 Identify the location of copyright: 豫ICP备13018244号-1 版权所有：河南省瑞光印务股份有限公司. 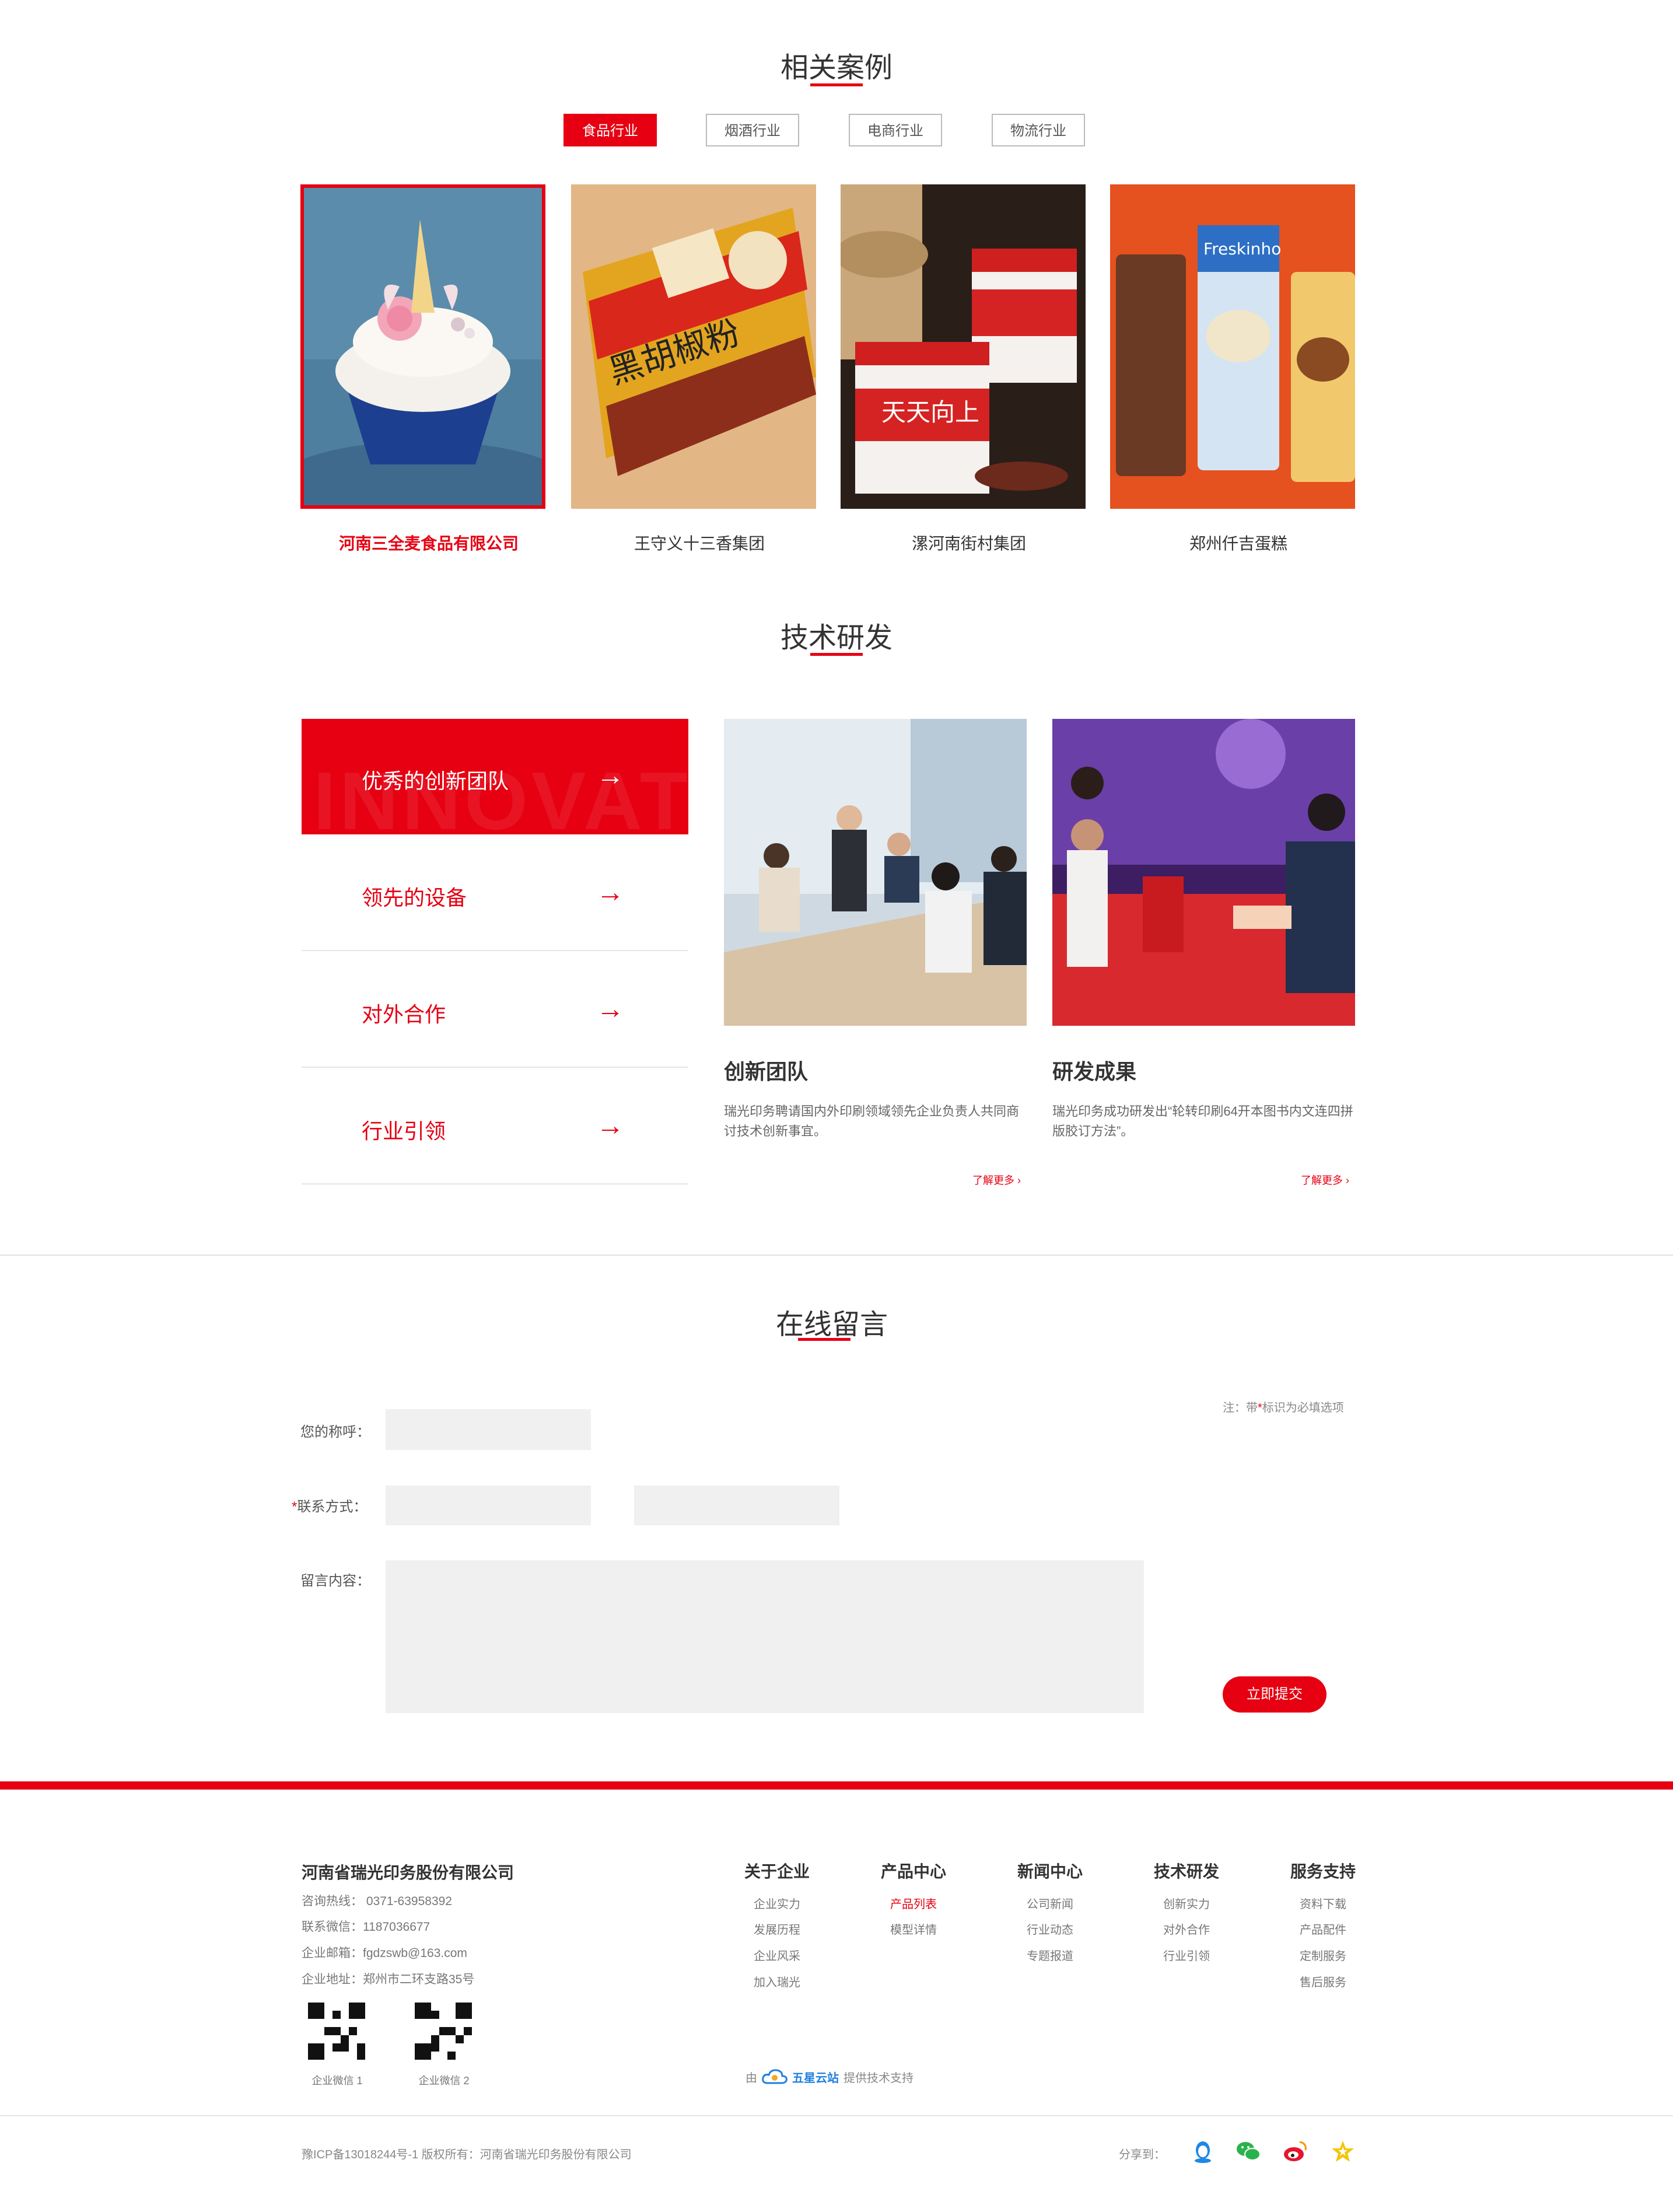
(467, 2154).